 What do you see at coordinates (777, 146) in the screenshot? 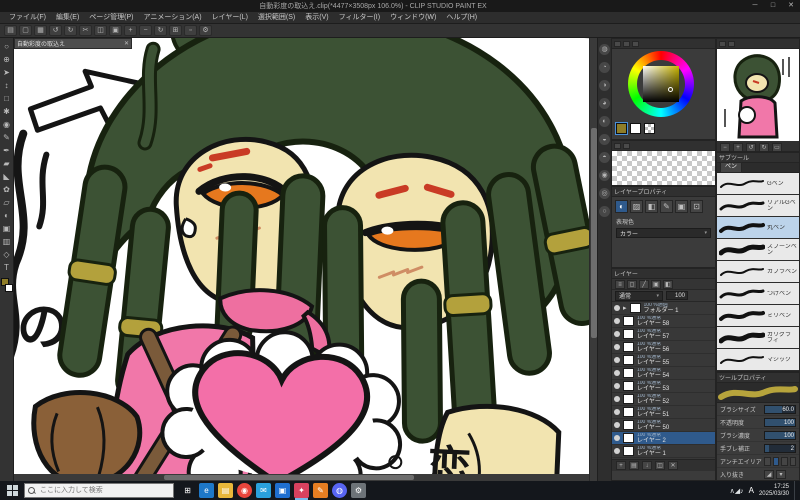
I see `fit-view-icon: ▭` at bounding box center [777, 146].